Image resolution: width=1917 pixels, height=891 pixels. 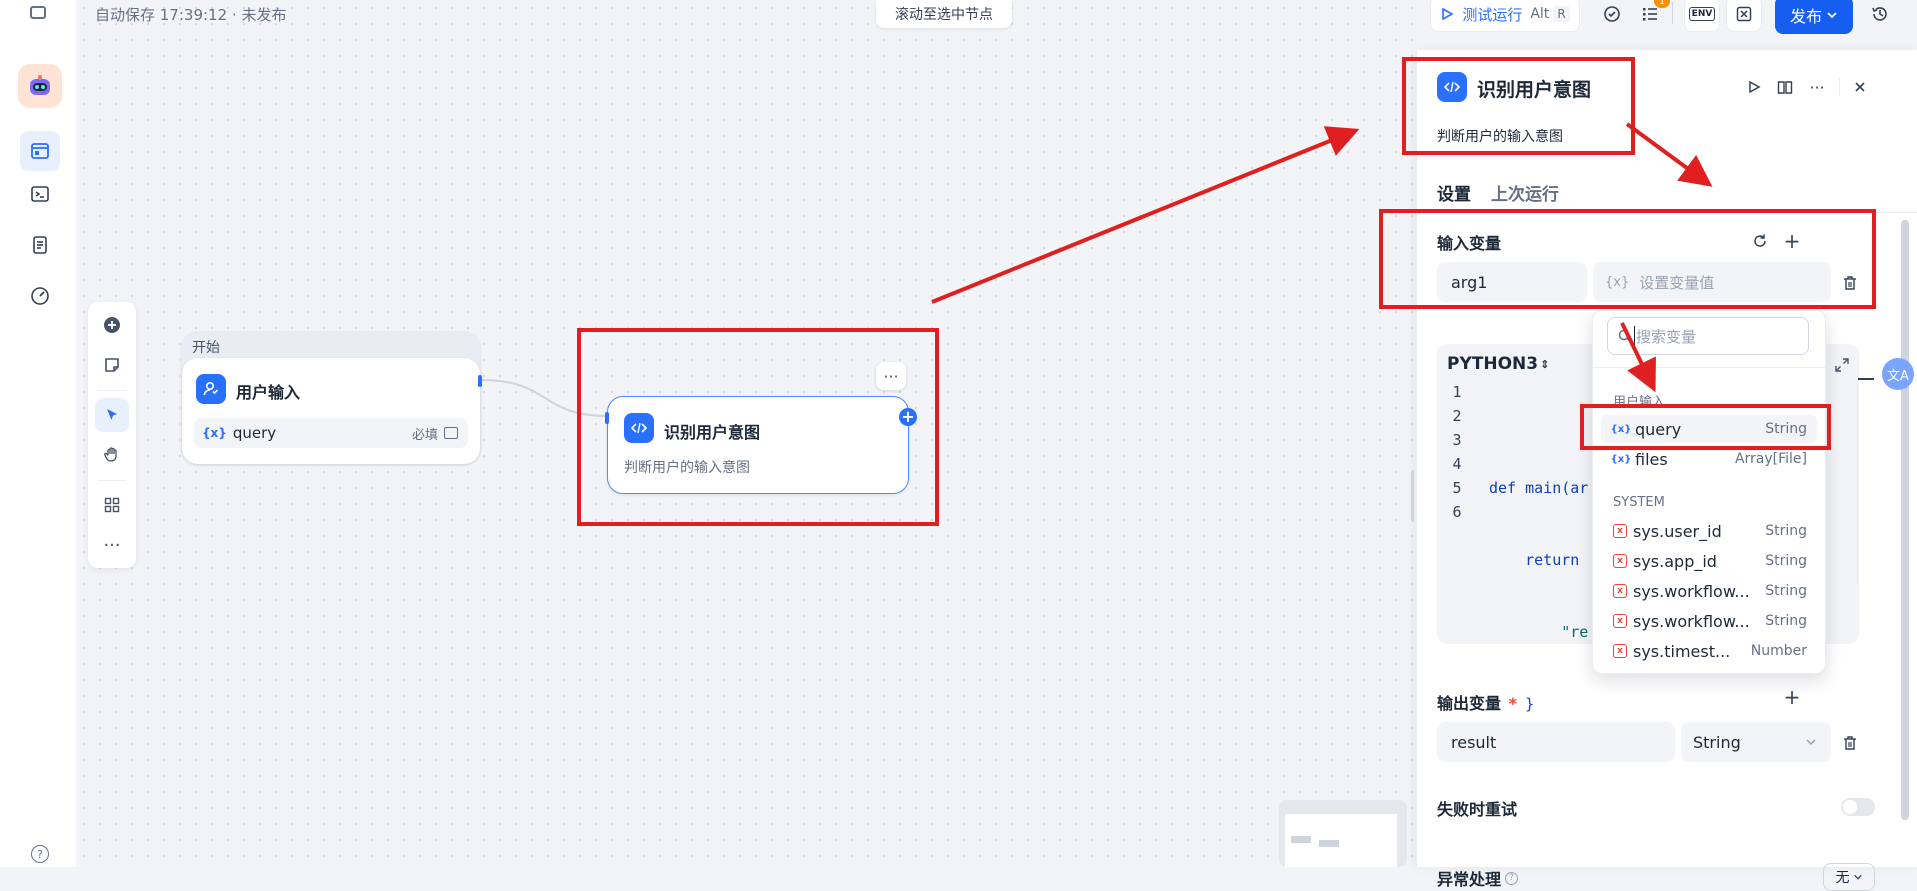 I want to click on error-handling-select: 无, so click(x=1849, y=877).